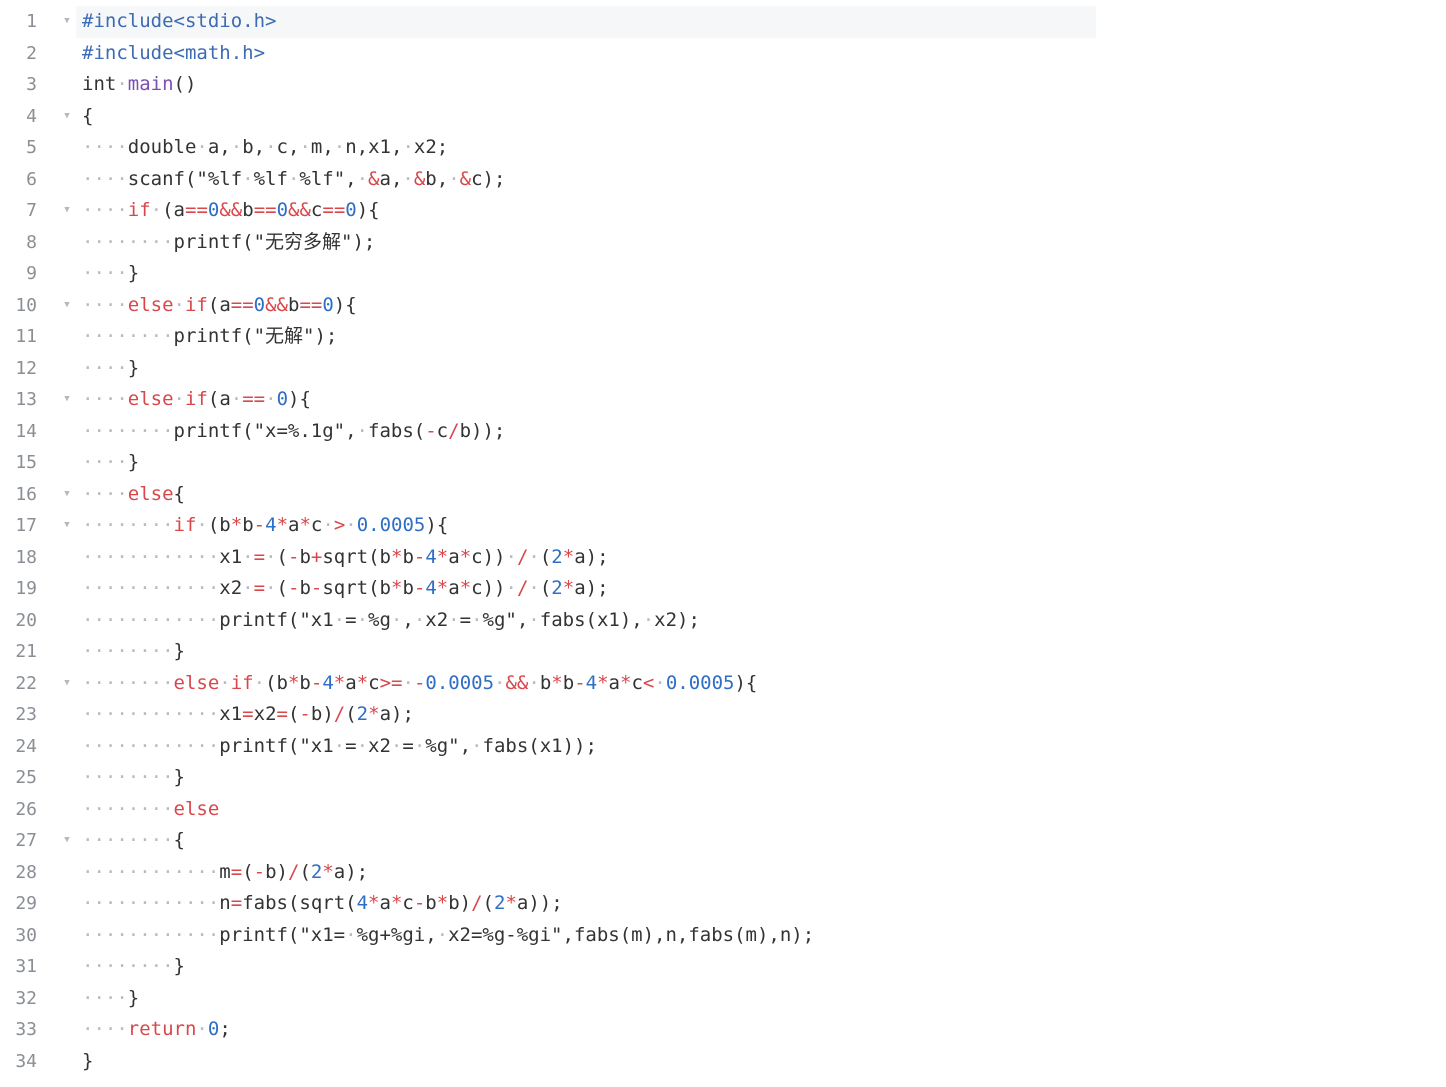 This screenshot has width=1446, height=1087. What do you see at coordinates (586, 526) in the screenshot?
I see `code-text: ········if·(b*b-4*a*c·>·0.0005){` at bounding box center [586, 526].